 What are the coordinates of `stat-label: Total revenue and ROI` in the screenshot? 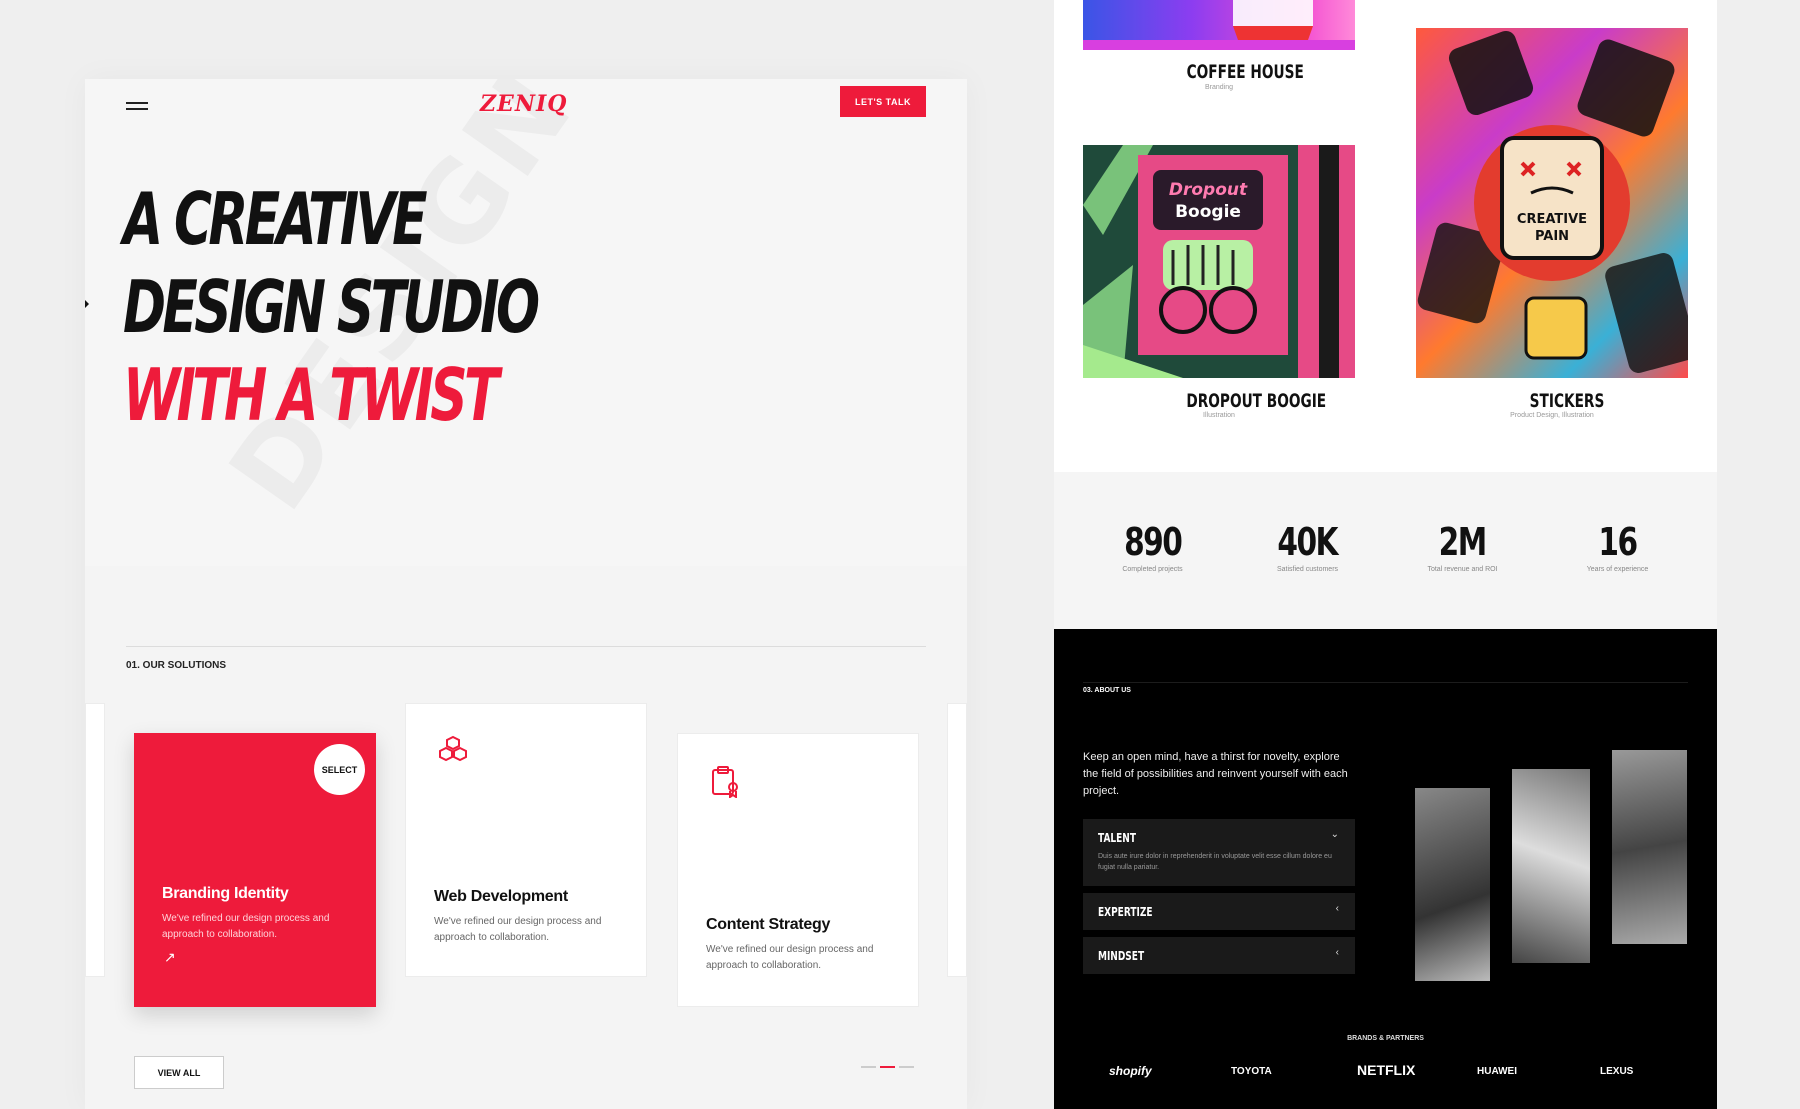 It's located at (1462, 569).